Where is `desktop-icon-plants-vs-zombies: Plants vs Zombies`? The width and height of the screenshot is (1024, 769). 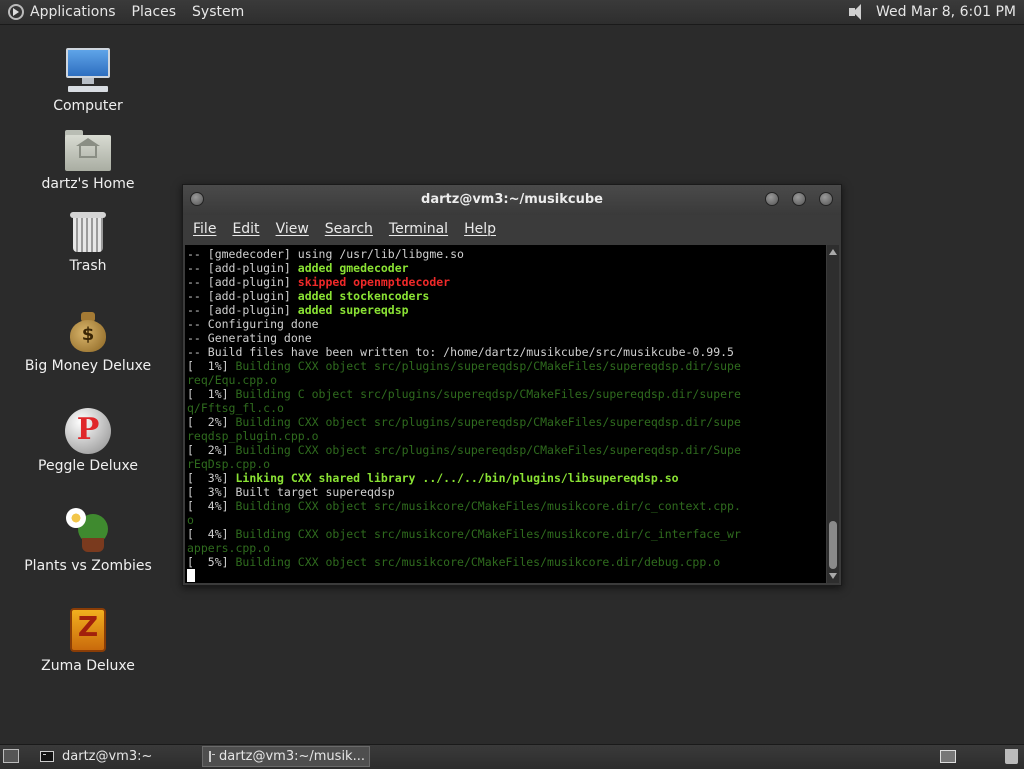 desktop-icon-plants-vs-zombies: Plants vs Zombies is located at coordinates (88, 540).